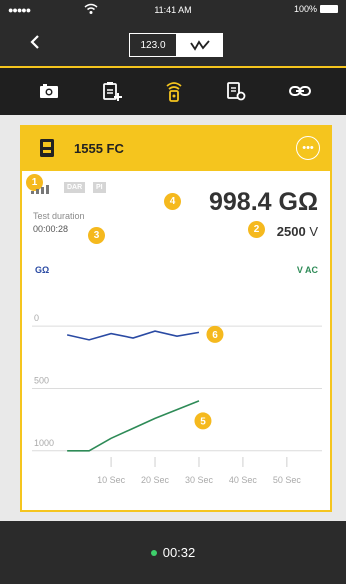 Image resolution: width=346 pixels, height=584 pixels. Describe the element at coordinates (173, 10) in the screenshot. I see `status-bar: ●●●●● 11:41 AM 100%` at that location.